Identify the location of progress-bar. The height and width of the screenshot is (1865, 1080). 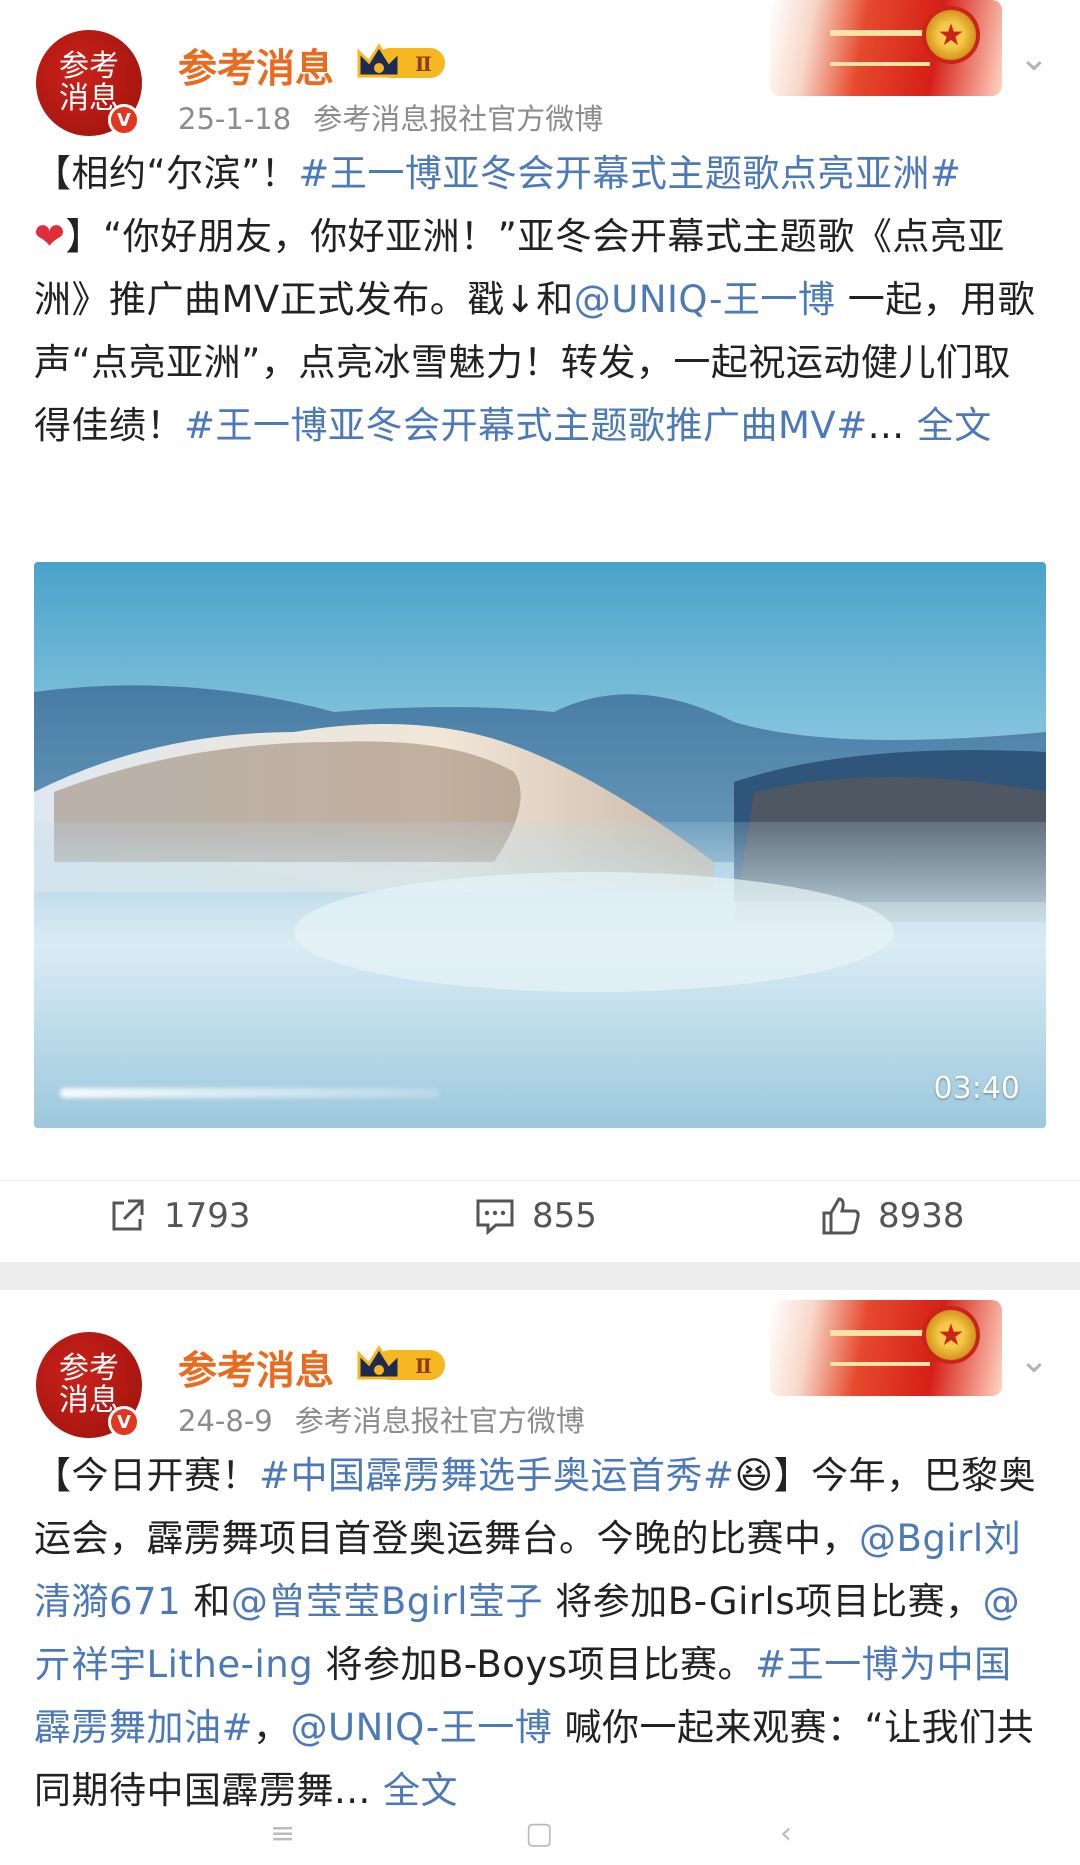
(250, 1093).